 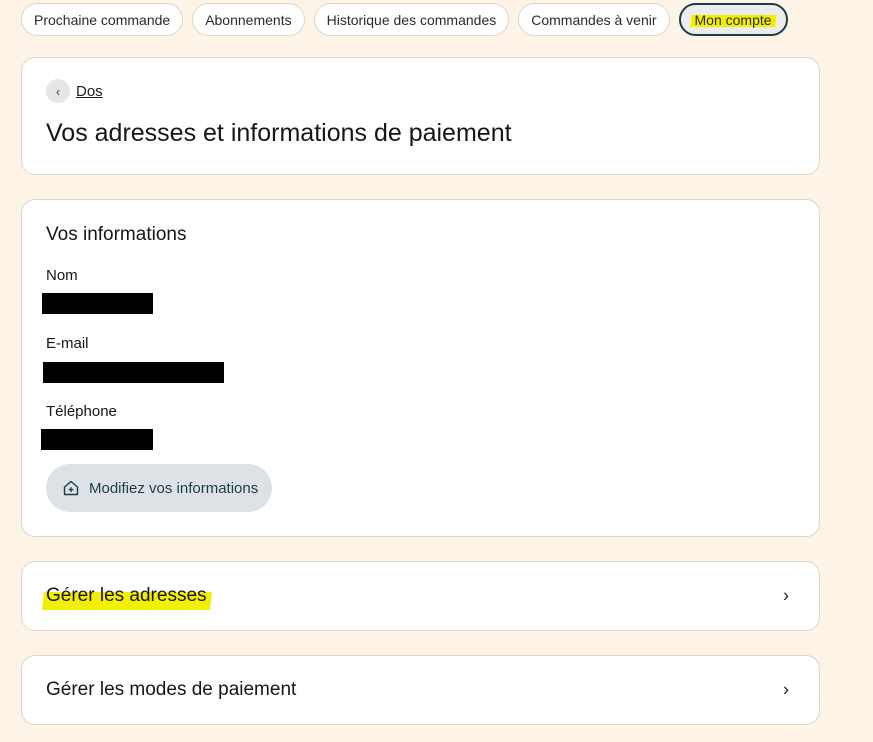 I want to click on phone-label: Téléphone, so click(x=81, y=411).